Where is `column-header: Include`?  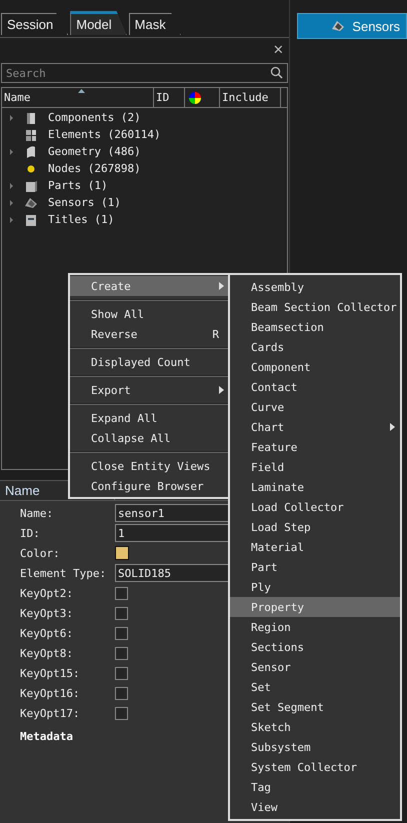
column-header: Include is located at coordinates (245, 97).